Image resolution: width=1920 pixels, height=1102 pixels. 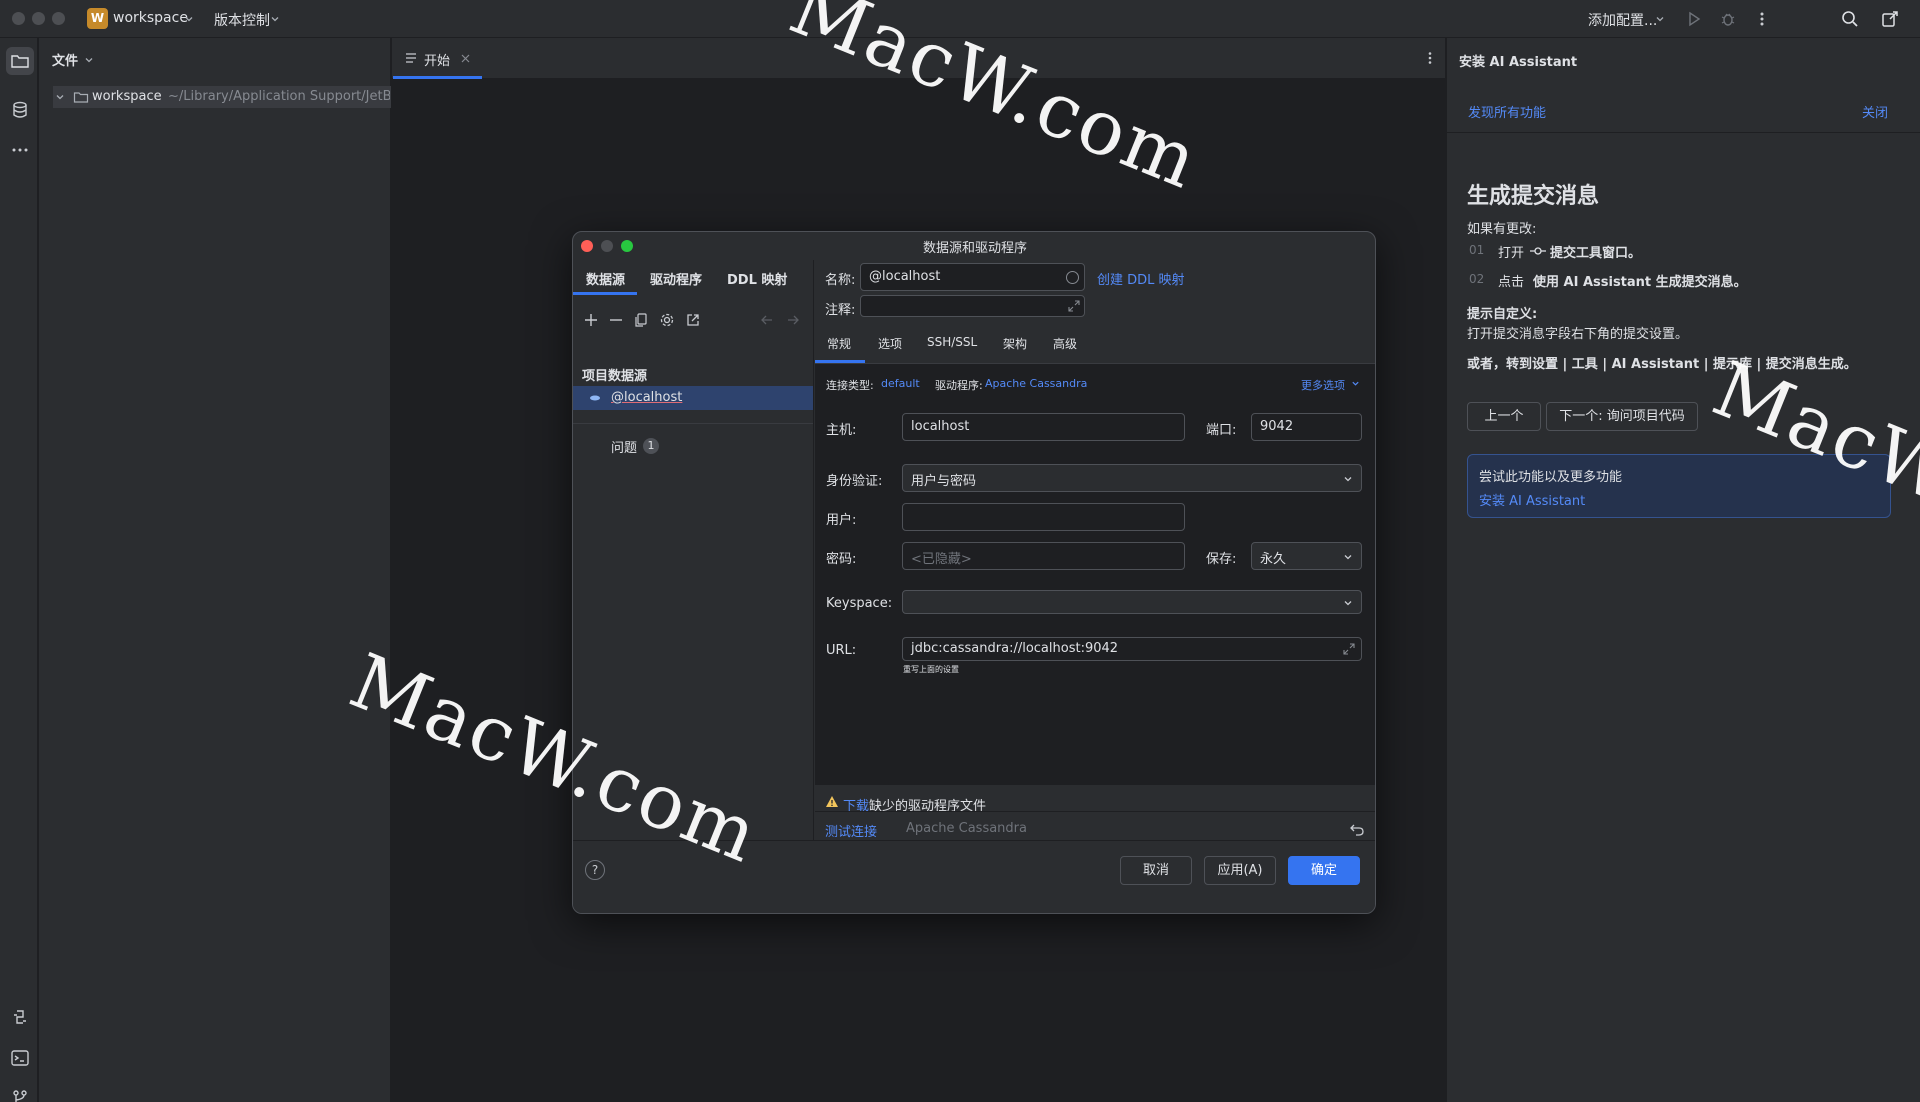 I want to click on more-options-link: 更多选项, so click(x=1323, y=385).